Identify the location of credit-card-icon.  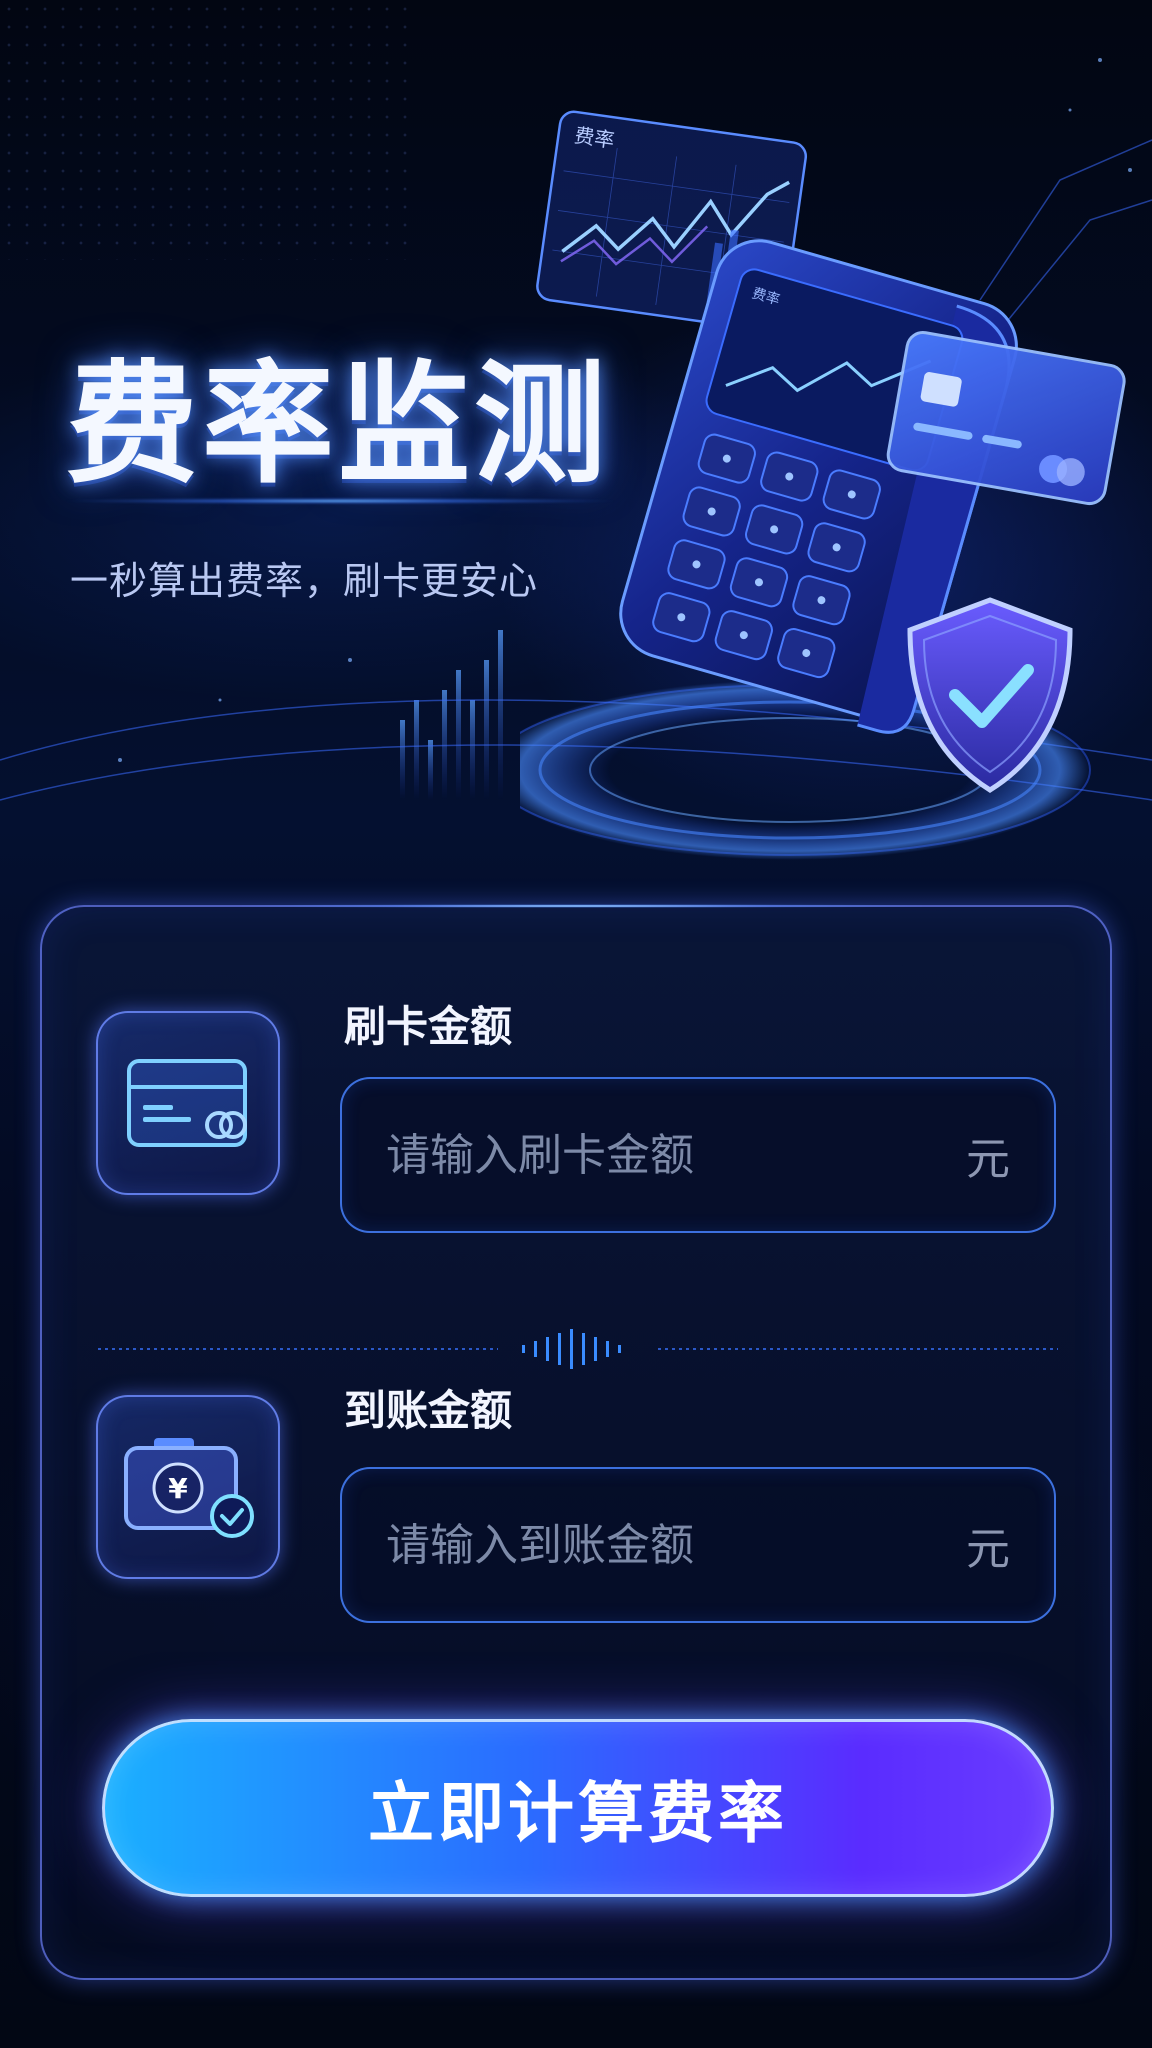
(188, 1103).